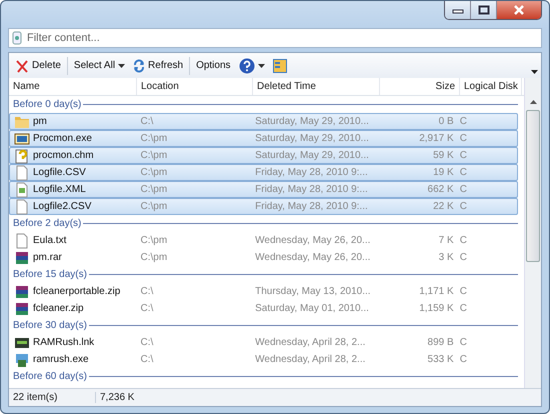  I want to click on file-row: Logfile.XML C:\pm Friday, May 28, 2010 9:... 662 K C, so click(263, 189).